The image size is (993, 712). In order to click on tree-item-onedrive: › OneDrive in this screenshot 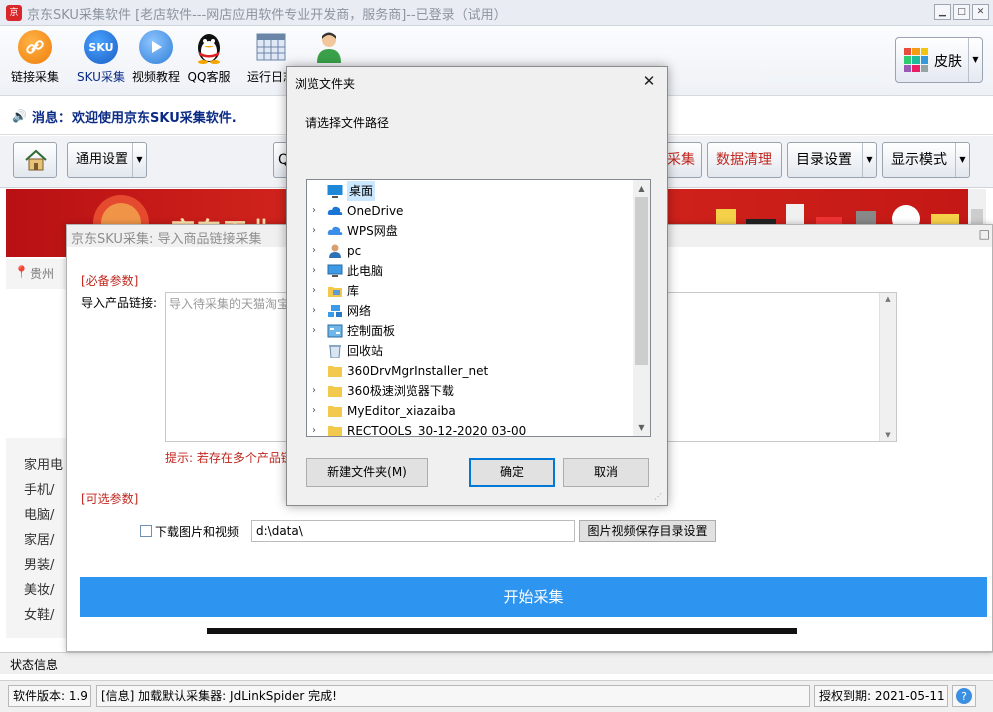, I will do `click(470, 211)`.